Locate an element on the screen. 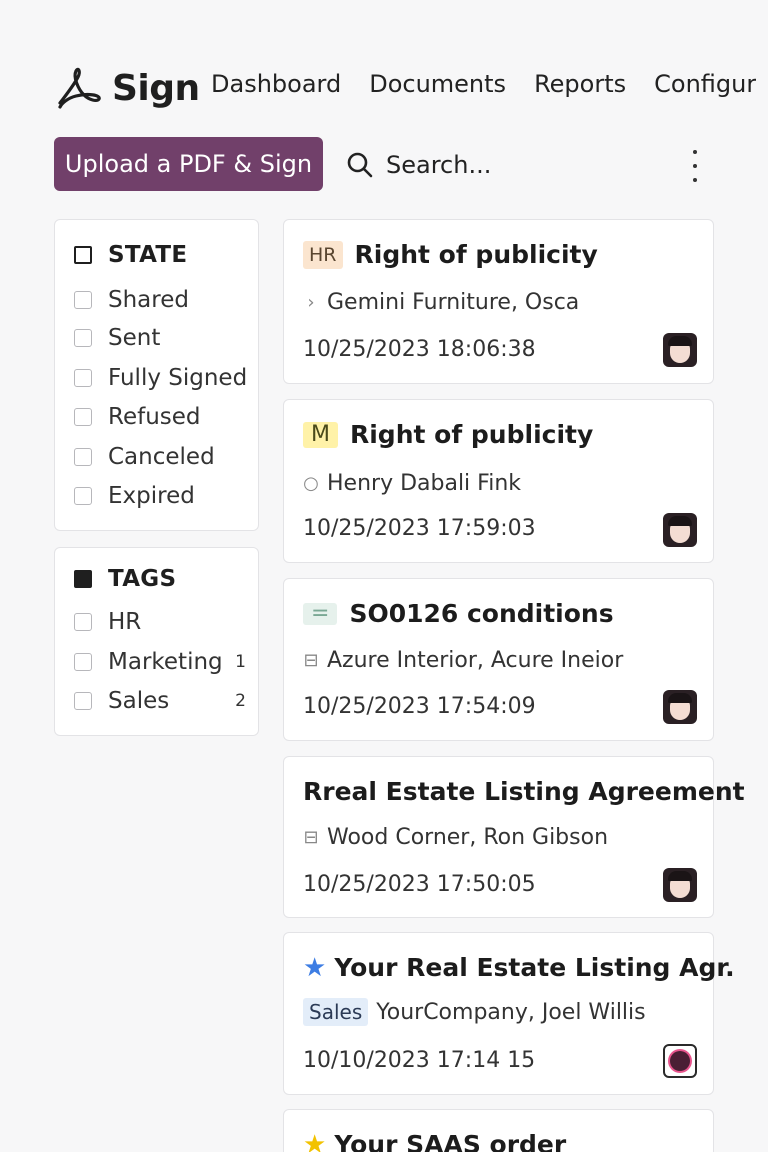  card-subtitle-row: Sales YourCompany, Joel Willis is located at coordinates (474, 1012).